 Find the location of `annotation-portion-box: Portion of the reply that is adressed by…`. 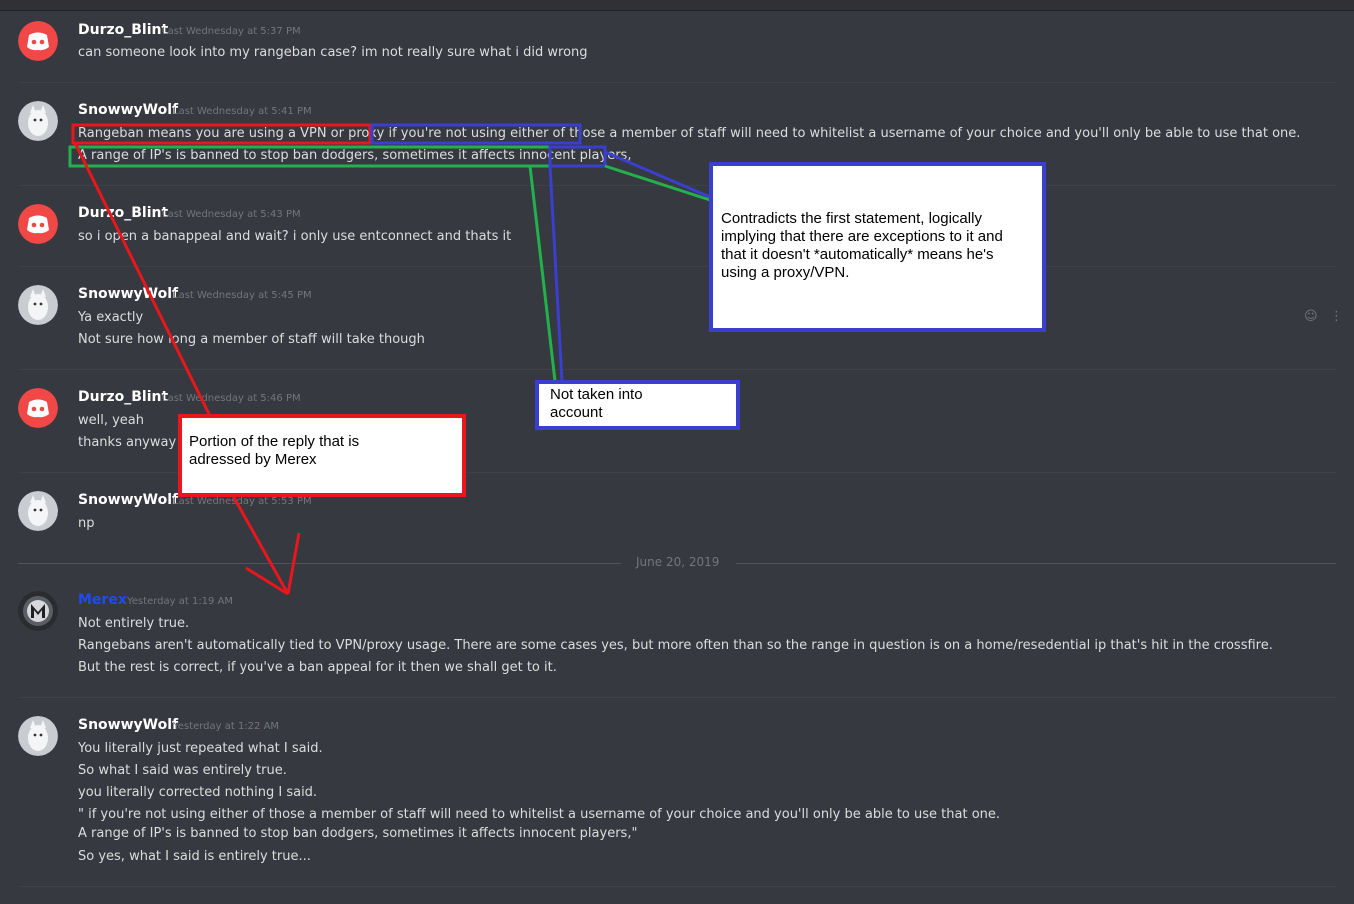

annotation-portion-box: Portion of the reply that is adressed by… is located at coordinates (322, 455).